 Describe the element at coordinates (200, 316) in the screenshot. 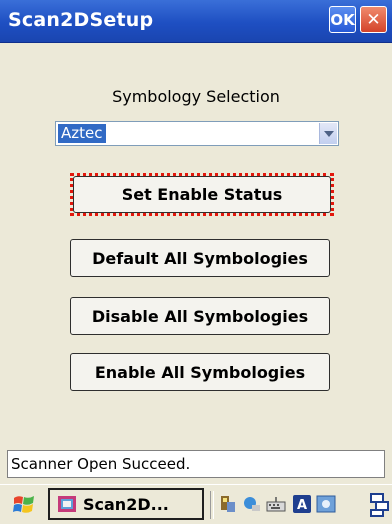

I see `disable-all-symbologies-button: Disable All Symbologies` at that location.